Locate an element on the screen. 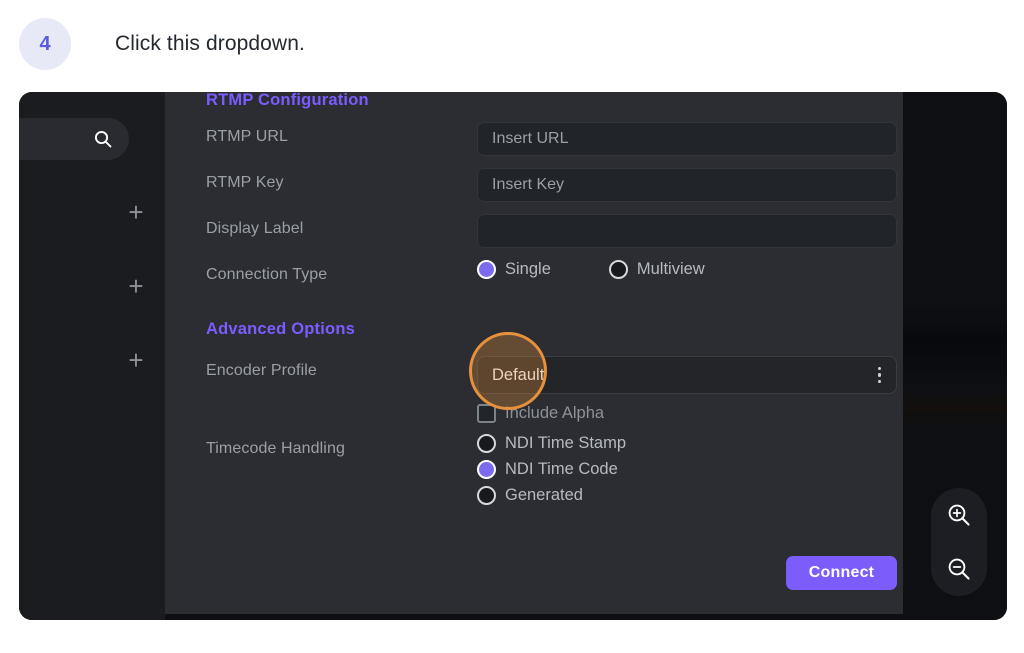 This screenshot has height=653, width=1024. radio-label-single: Single is located at coordinates (528, 269).